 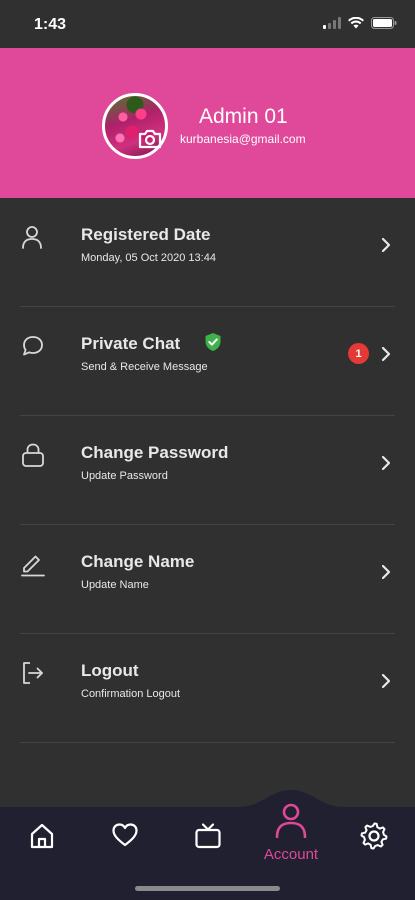 What do you see at coordinates (115, 585) in the screenshot?
I see `menu-item-subtitle: Update Name` at bounding box center [115, 585].